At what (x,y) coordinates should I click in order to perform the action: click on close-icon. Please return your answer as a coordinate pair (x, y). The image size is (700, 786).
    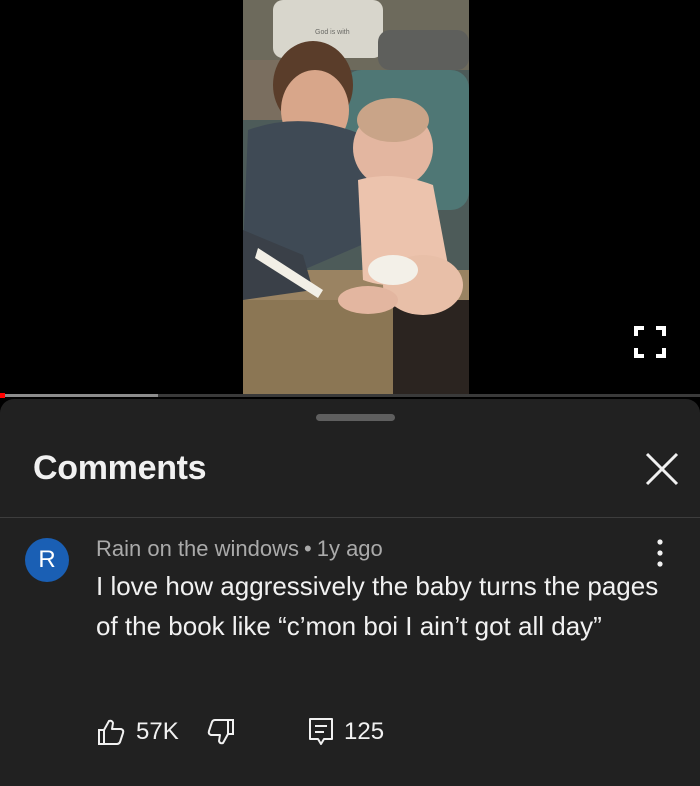
    Looking at the image, I should click on (662, 469).